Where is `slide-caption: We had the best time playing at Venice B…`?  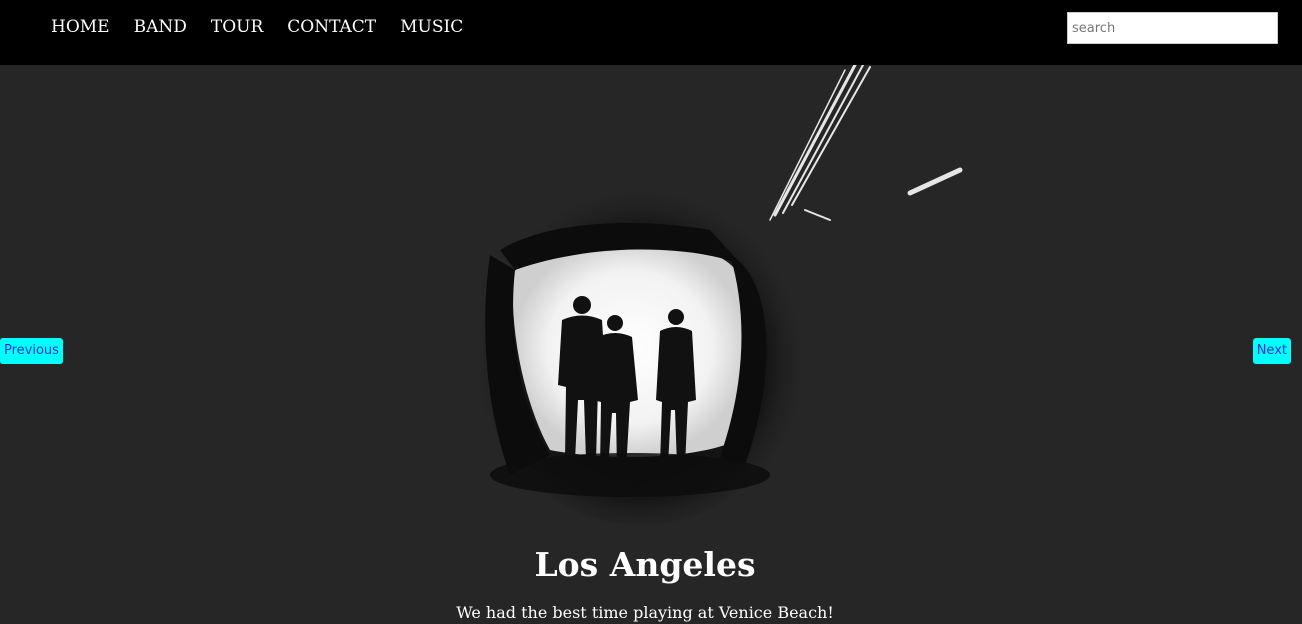
slide-caption: We had the best time playing at Venice B… is located at coordinates (645, 612).